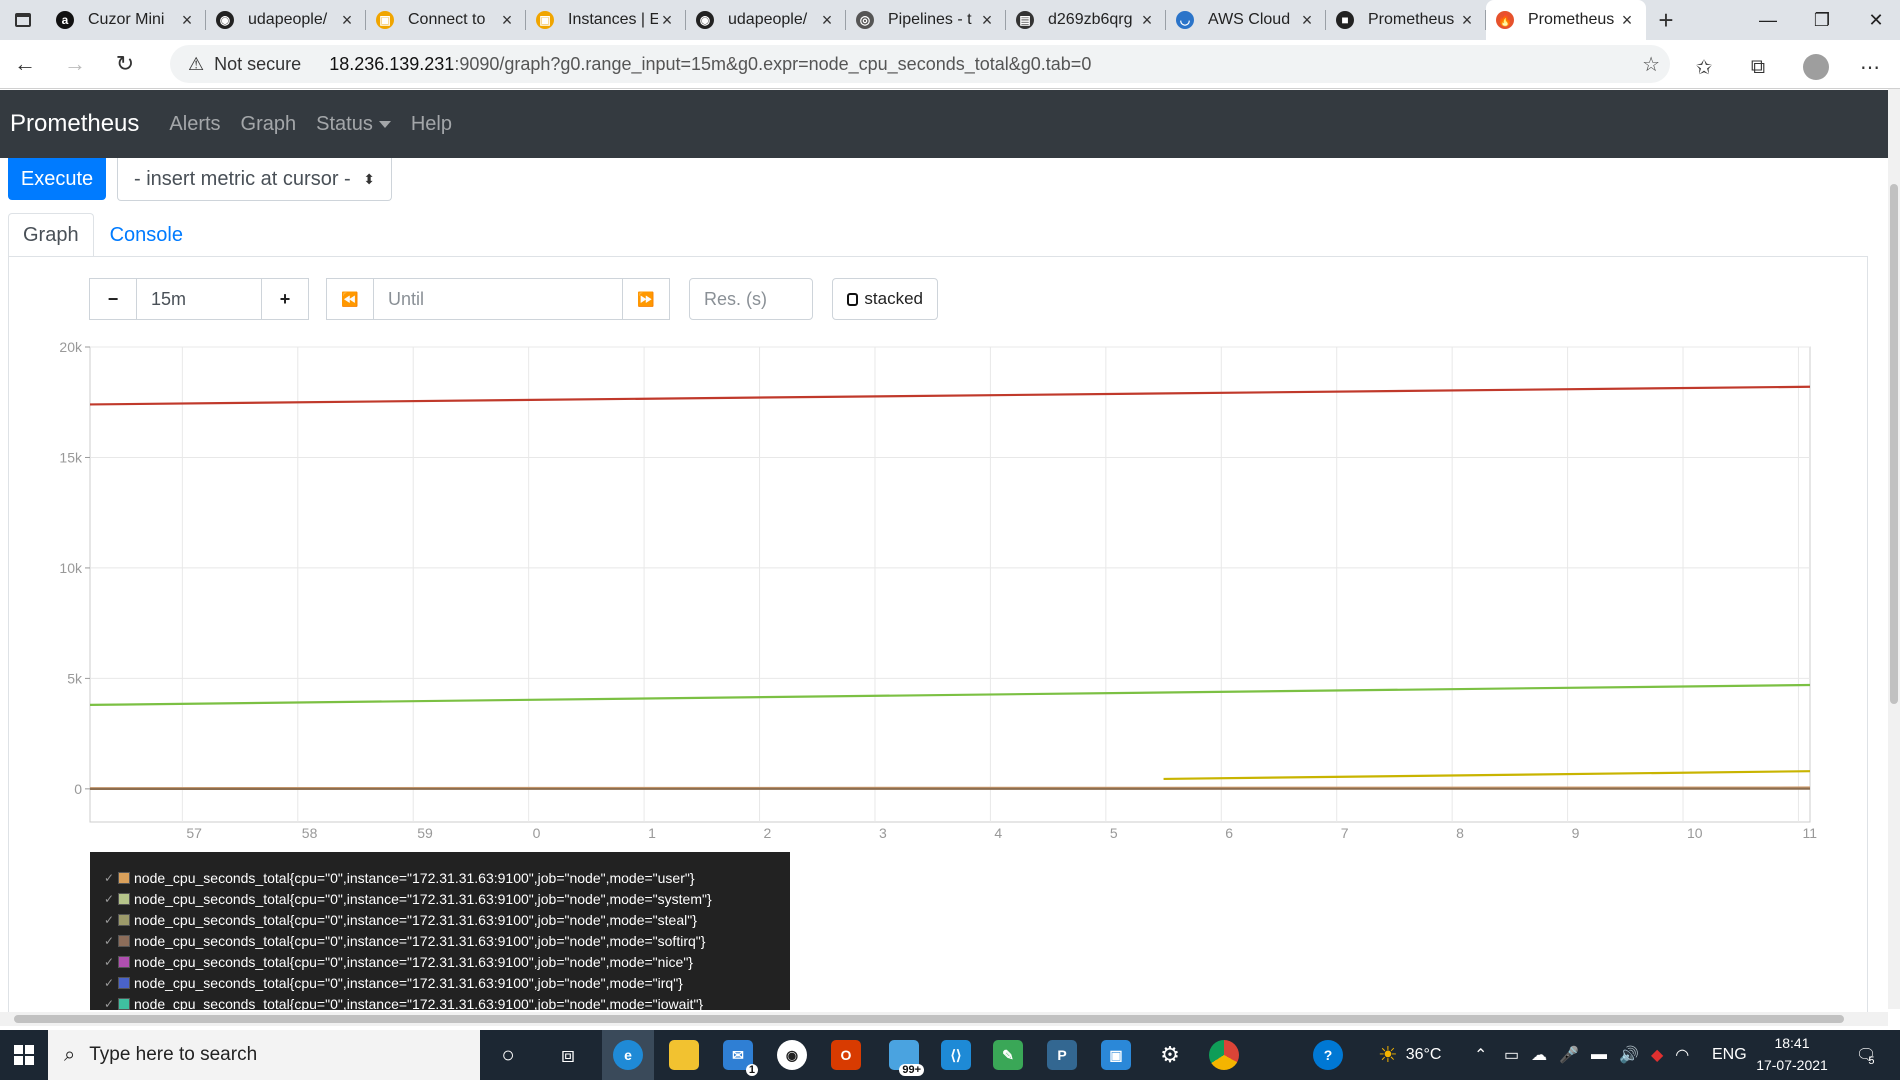 This screenshot has width=1900, height=1080. Describe the element at coordinates (126, 20) in the screenshot. I see `browser-tab: a Cuzor Mini ×` at that location.